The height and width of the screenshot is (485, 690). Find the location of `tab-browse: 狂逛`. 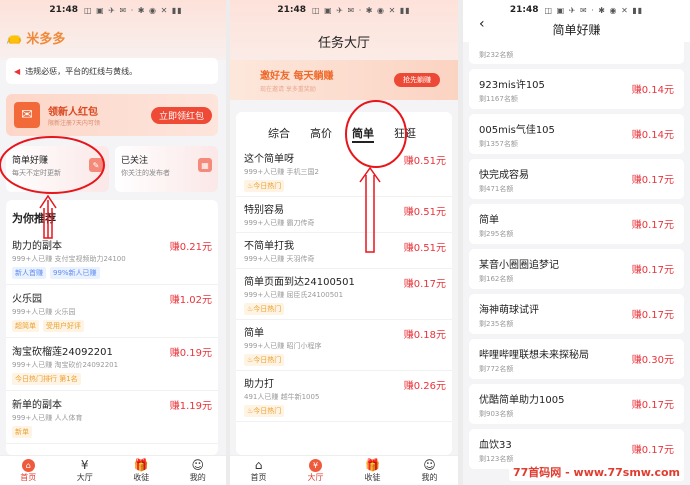

tab-browse: 狂逛 is located at coordinates (405, 135).